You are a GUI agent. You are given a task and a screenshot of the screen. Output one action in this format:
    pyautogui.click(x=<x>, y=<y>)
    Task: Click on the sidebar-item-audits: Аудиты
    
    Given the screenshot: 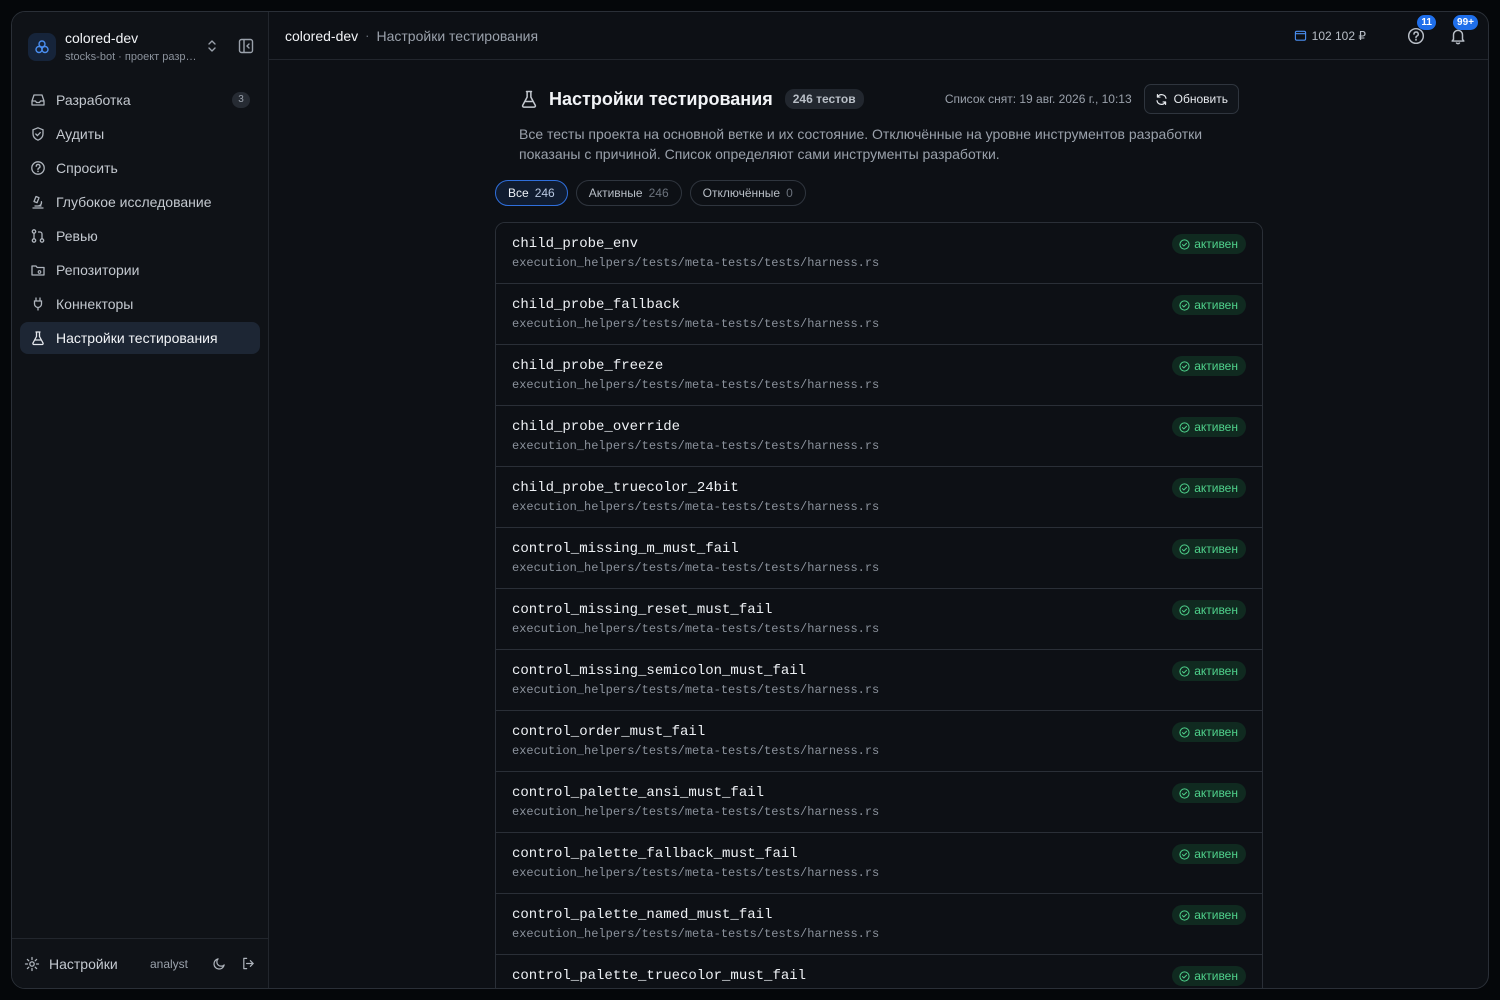 What is the action you would take?
    pyautogui.click(x=140, y=134)
    